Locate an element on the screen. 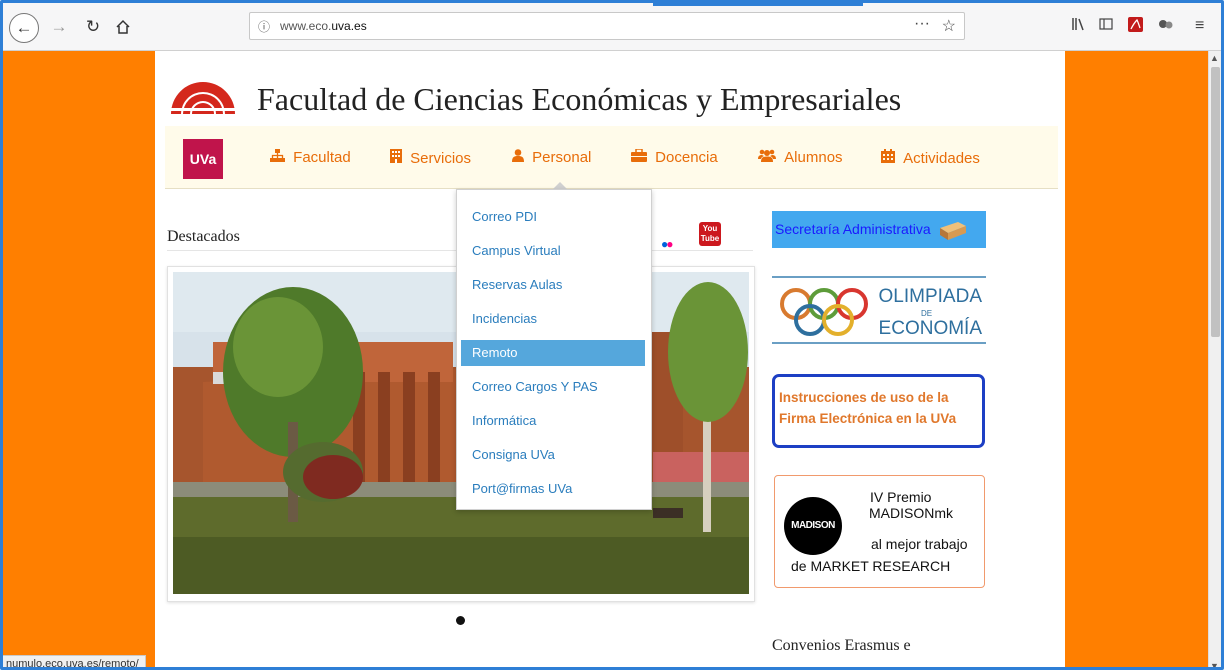  madison-line-1: IV Premio is located at coordinates (901, 497).